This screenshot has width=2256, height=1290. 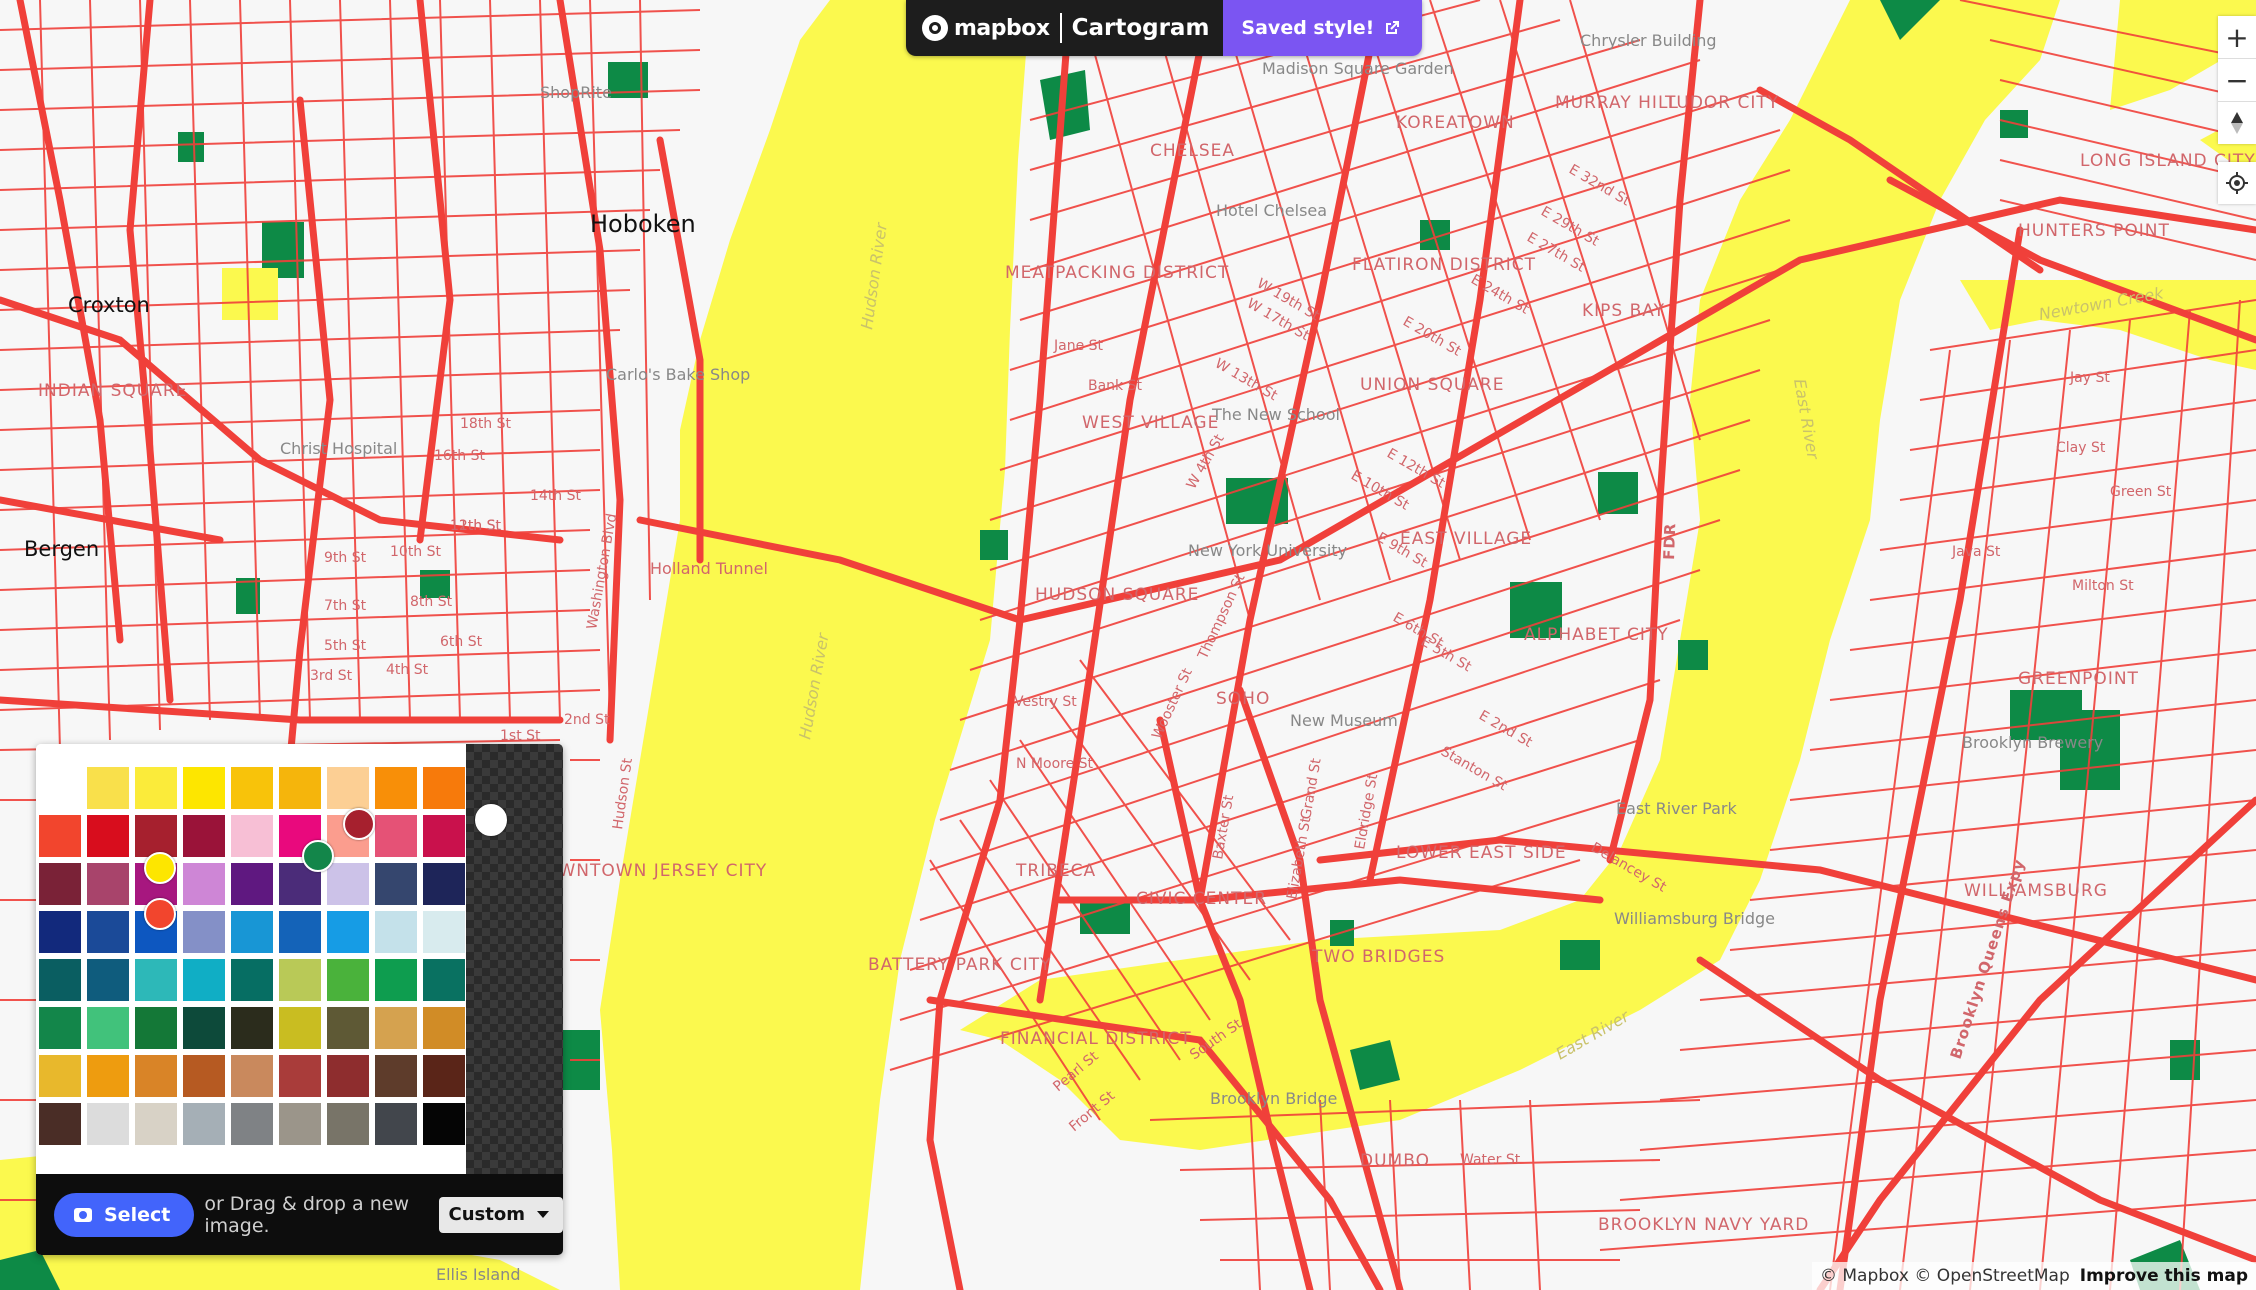 What do you see at coordinates (2164, 1276) in the screenshot?
I see `improve-map-link: Improve this map` at bounding box center [2164, 1276].